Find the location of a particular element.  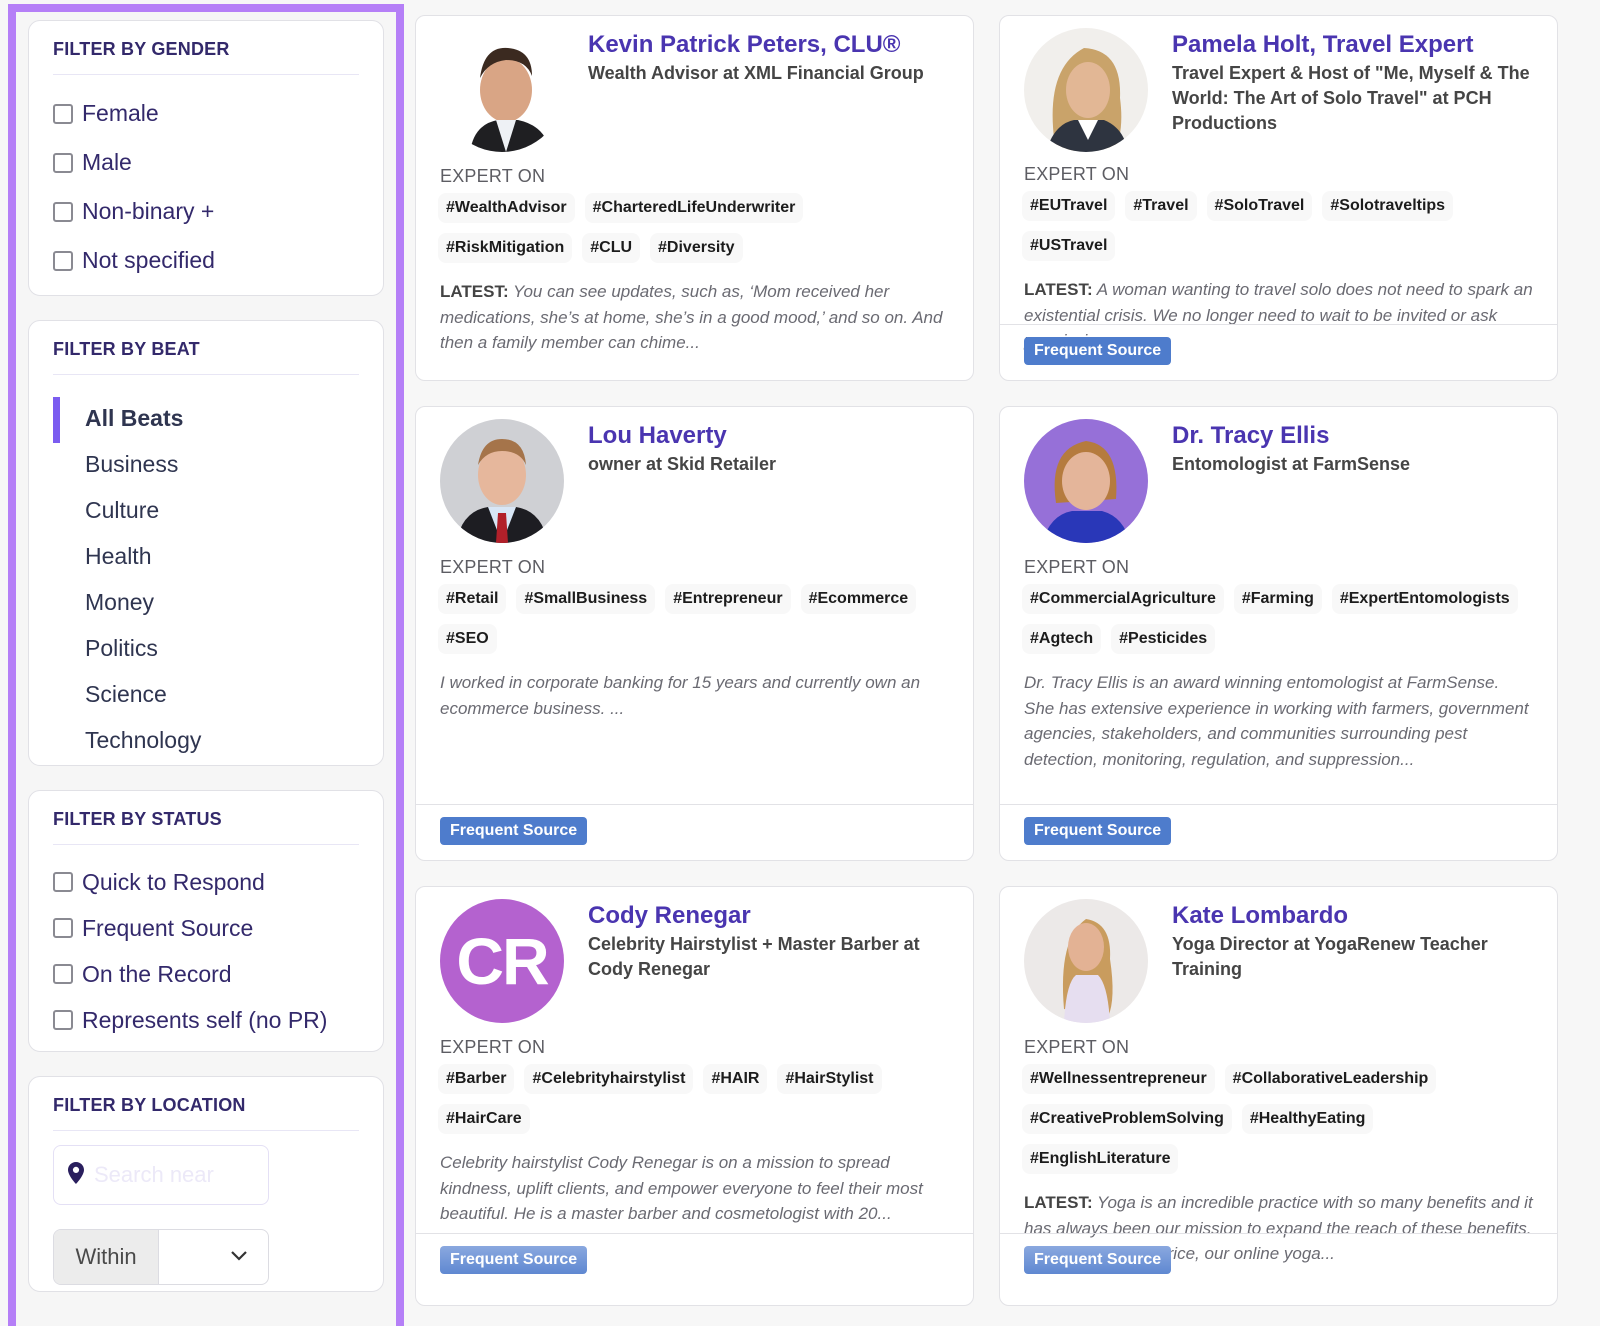

location-search-input is located at coordinates (174, 1175).